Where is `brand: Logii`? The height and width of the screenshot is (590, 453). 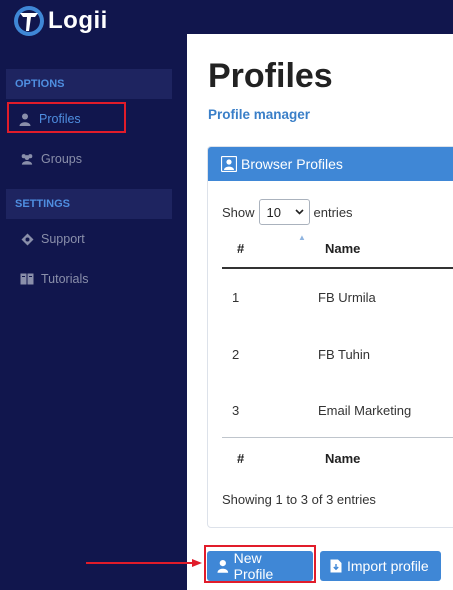
brand: Logii is located at coordinates (60, 21).